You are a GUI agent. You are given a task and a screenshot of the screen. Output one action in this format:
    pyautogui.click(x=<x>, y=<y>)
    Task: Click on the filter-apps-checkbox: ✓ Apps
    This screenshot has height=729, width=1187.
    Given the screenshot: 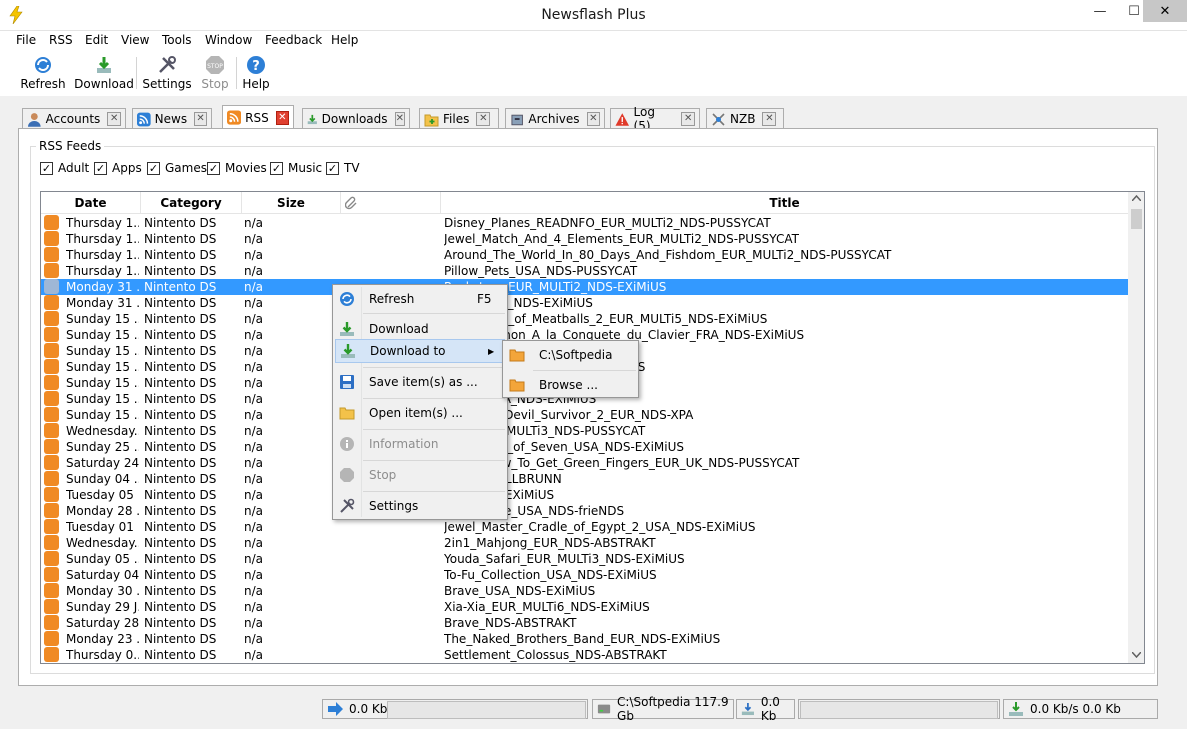 What is the action you would take?
    pyautogui.click(x=118, y=168)
    